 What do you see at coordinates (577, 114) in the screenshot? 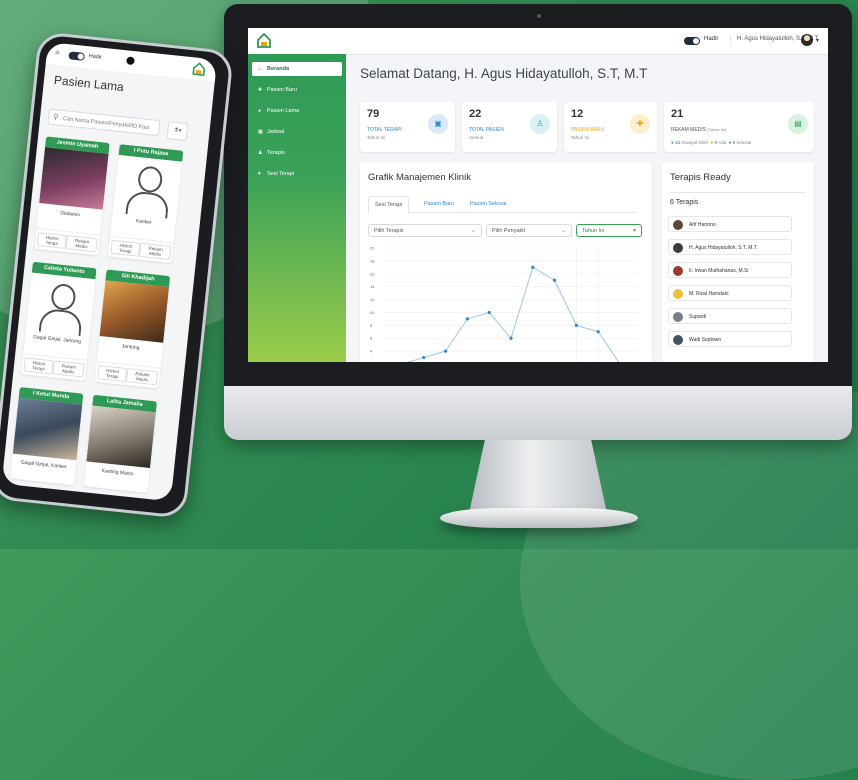
I see `stat-value: 12` at bounding box center [577, 114].